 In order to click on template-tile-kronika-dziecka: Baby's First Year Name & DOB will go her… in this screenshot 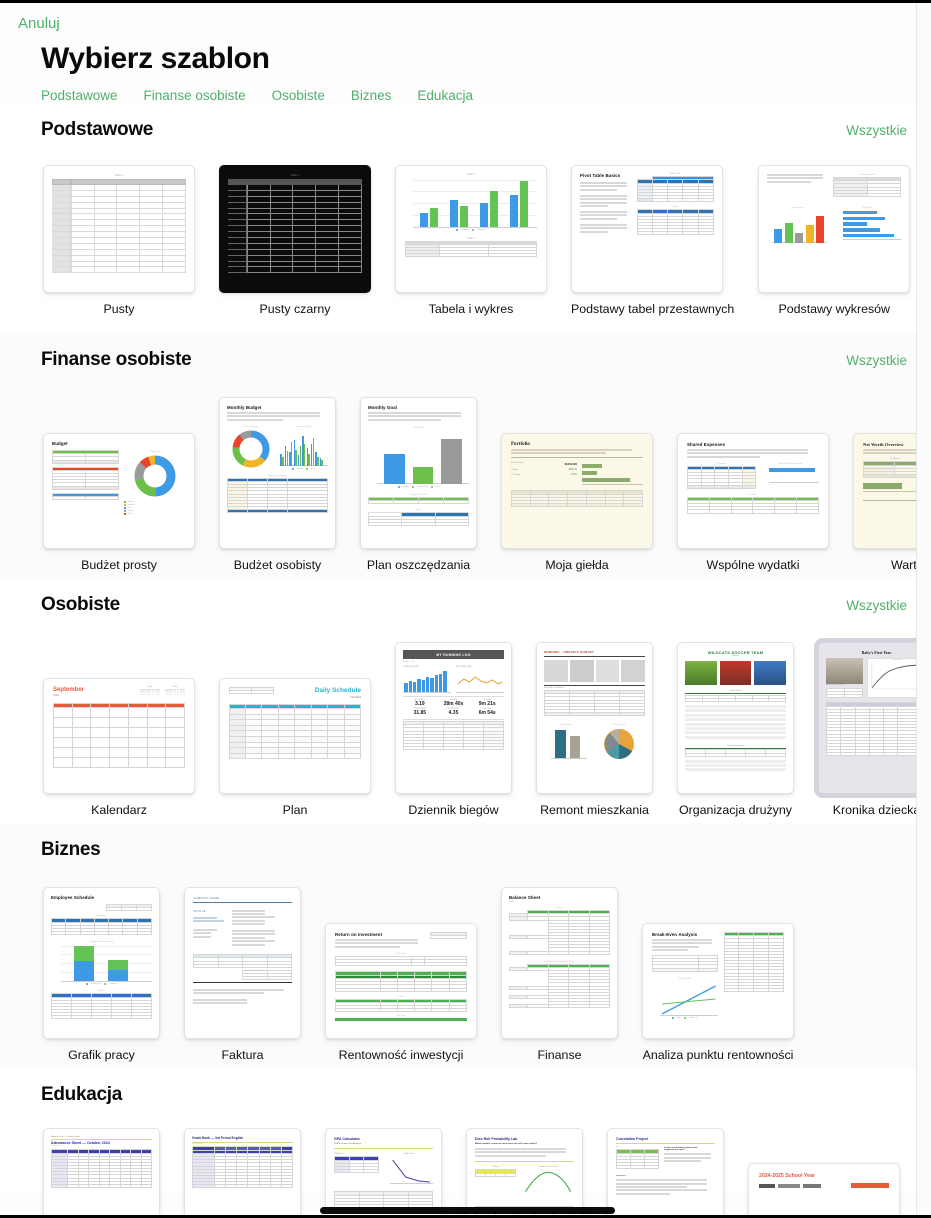, I will do `click(874, 729)`.